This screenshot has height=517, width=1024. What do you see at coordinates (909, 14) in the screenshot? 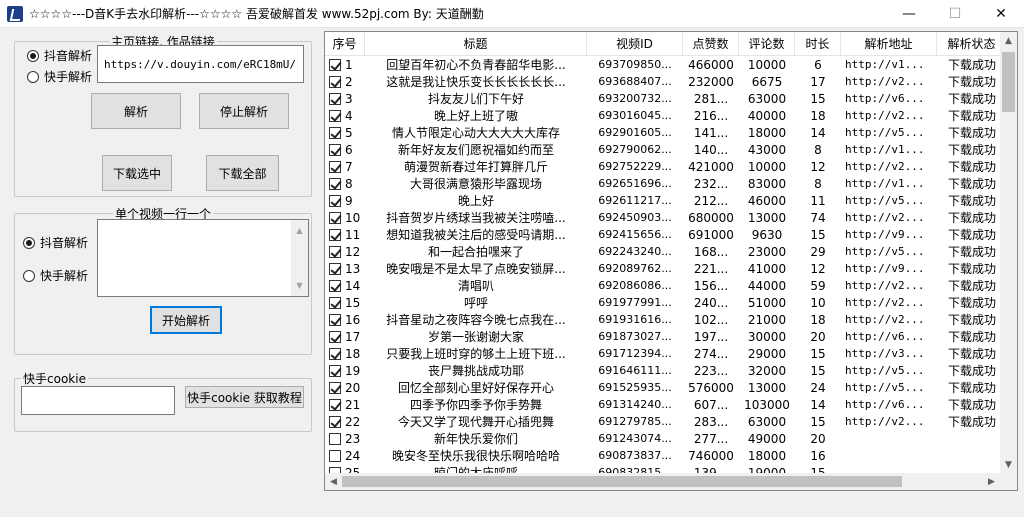
I see `minimize-button: —` at bounding box center [909, 14].